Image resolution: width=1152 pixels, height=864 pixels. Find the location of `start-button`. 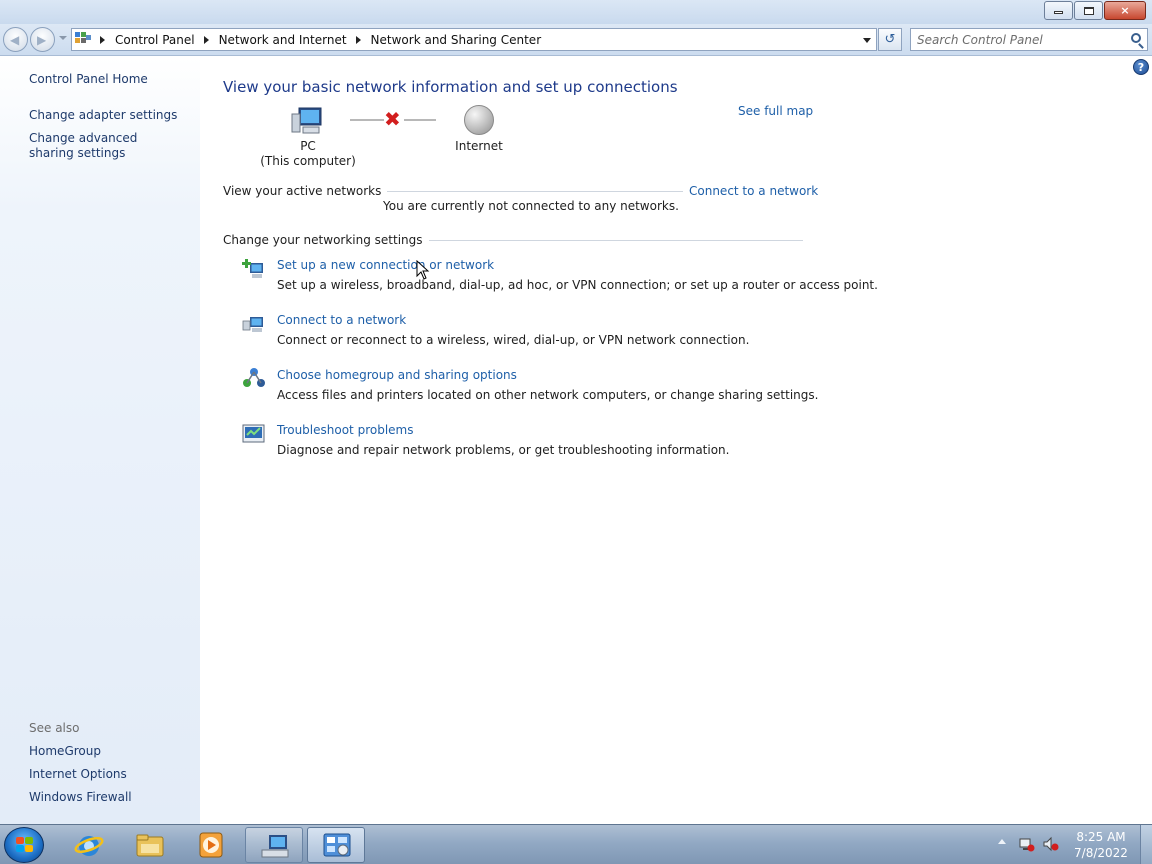

start-button is located at coordinates (24, 845).